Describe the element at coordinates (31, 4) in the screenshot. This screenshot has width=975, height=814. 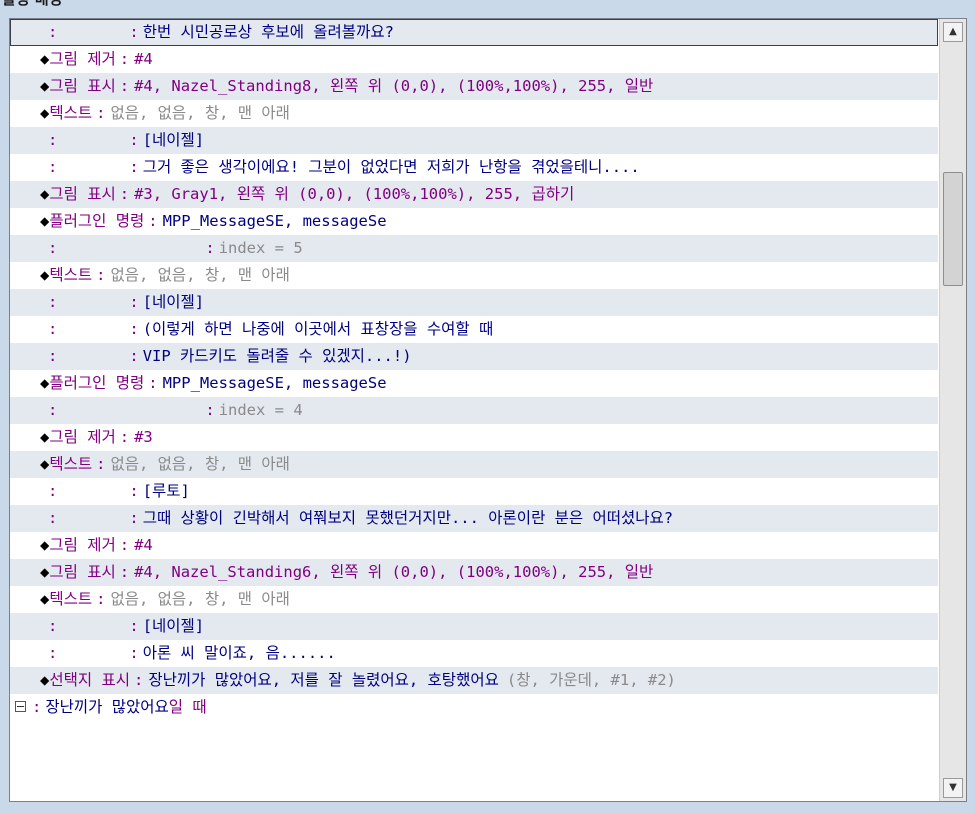
I see `window-title: 활성 배경` at that location.